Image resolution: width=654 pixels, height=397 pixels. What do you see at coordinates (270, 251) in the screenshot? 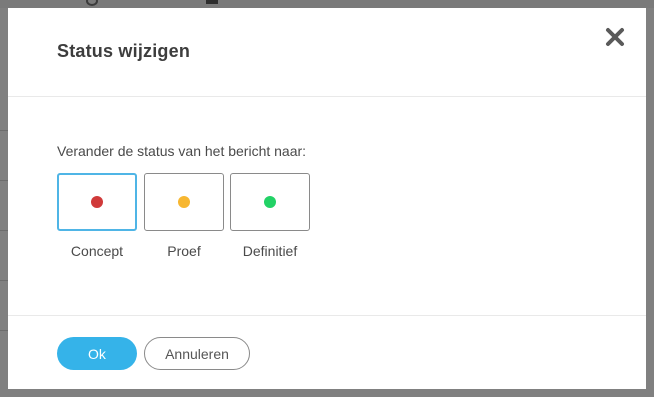
I see `status-label: Definitief` at bounding box center [270, 251].